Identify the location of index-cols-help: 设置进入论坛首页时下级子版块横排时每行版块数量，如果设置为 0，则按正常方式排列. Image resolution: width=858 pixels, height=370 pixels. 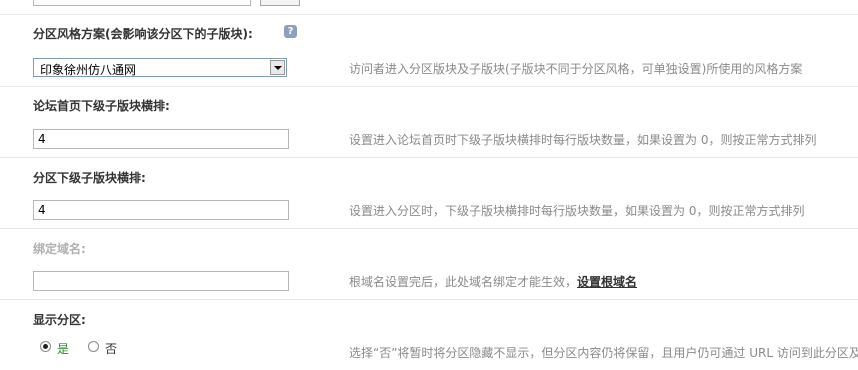
(583, 140).